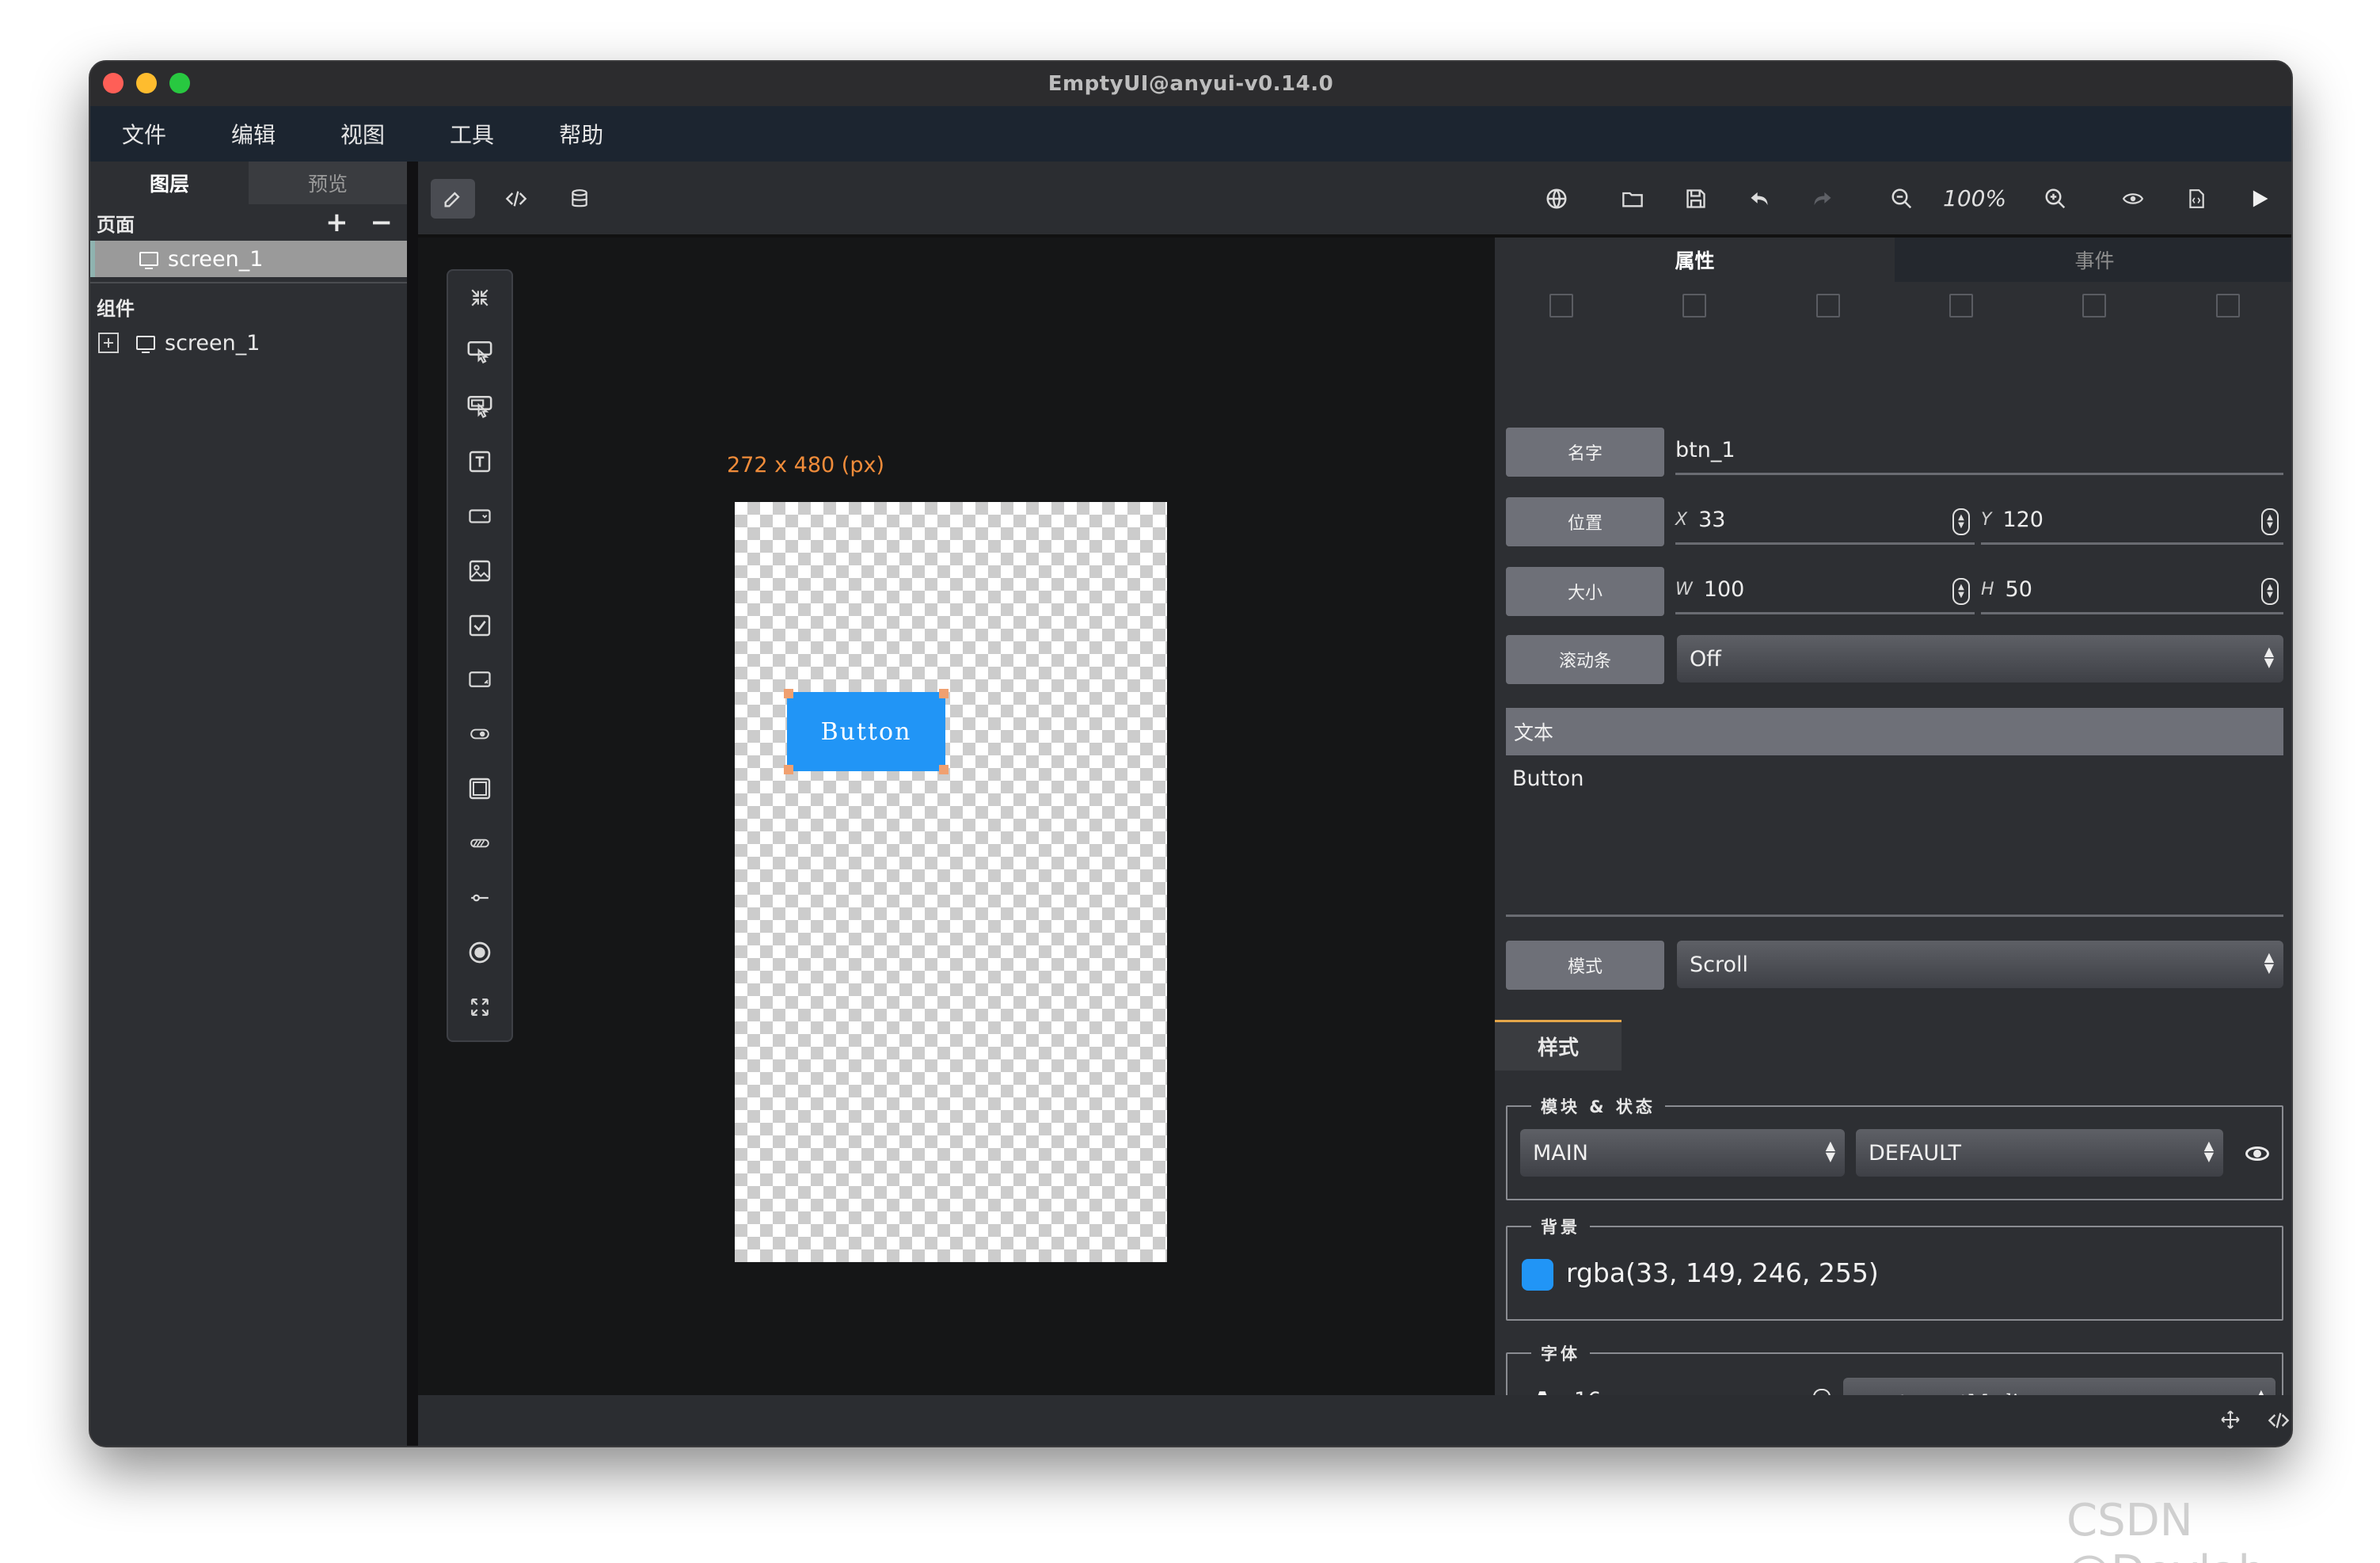 Image resolution: width=2380 pixels, height=1563 pixels. I want to click on undo-button, so click(1759, 199).